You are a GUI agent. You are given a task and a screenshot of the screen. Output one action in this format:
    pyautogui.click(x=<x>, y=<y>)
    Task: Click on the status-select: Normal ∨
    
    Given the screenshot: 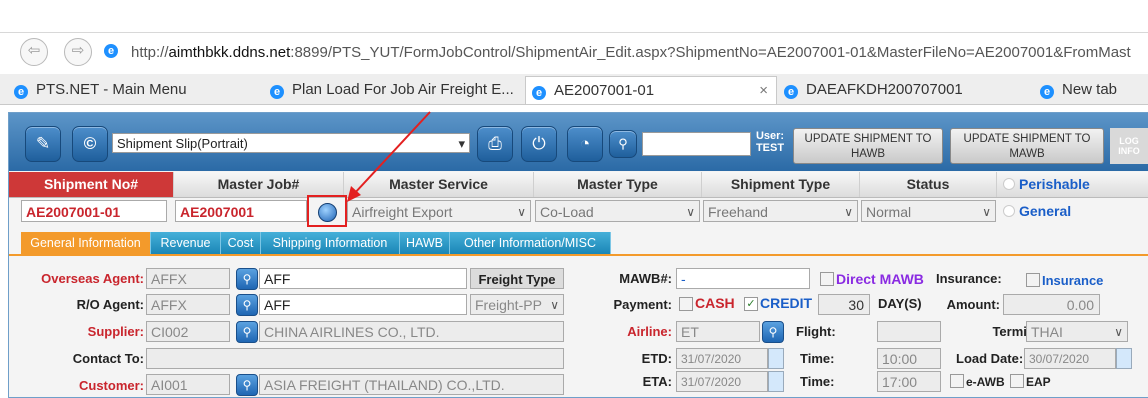 What is the action you would take?
    pyautogui.click(x=928, y=211)
    